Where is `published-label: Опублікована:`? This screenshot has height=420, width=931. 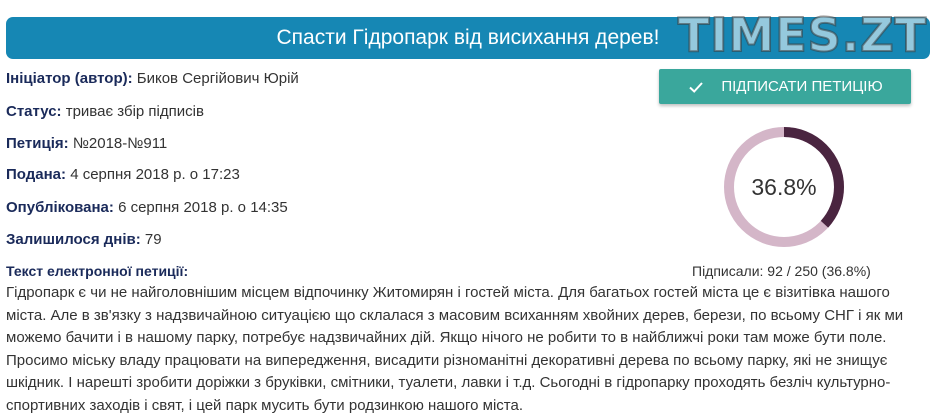
published-label: Опублікована: is located at coordinates (60, 207).